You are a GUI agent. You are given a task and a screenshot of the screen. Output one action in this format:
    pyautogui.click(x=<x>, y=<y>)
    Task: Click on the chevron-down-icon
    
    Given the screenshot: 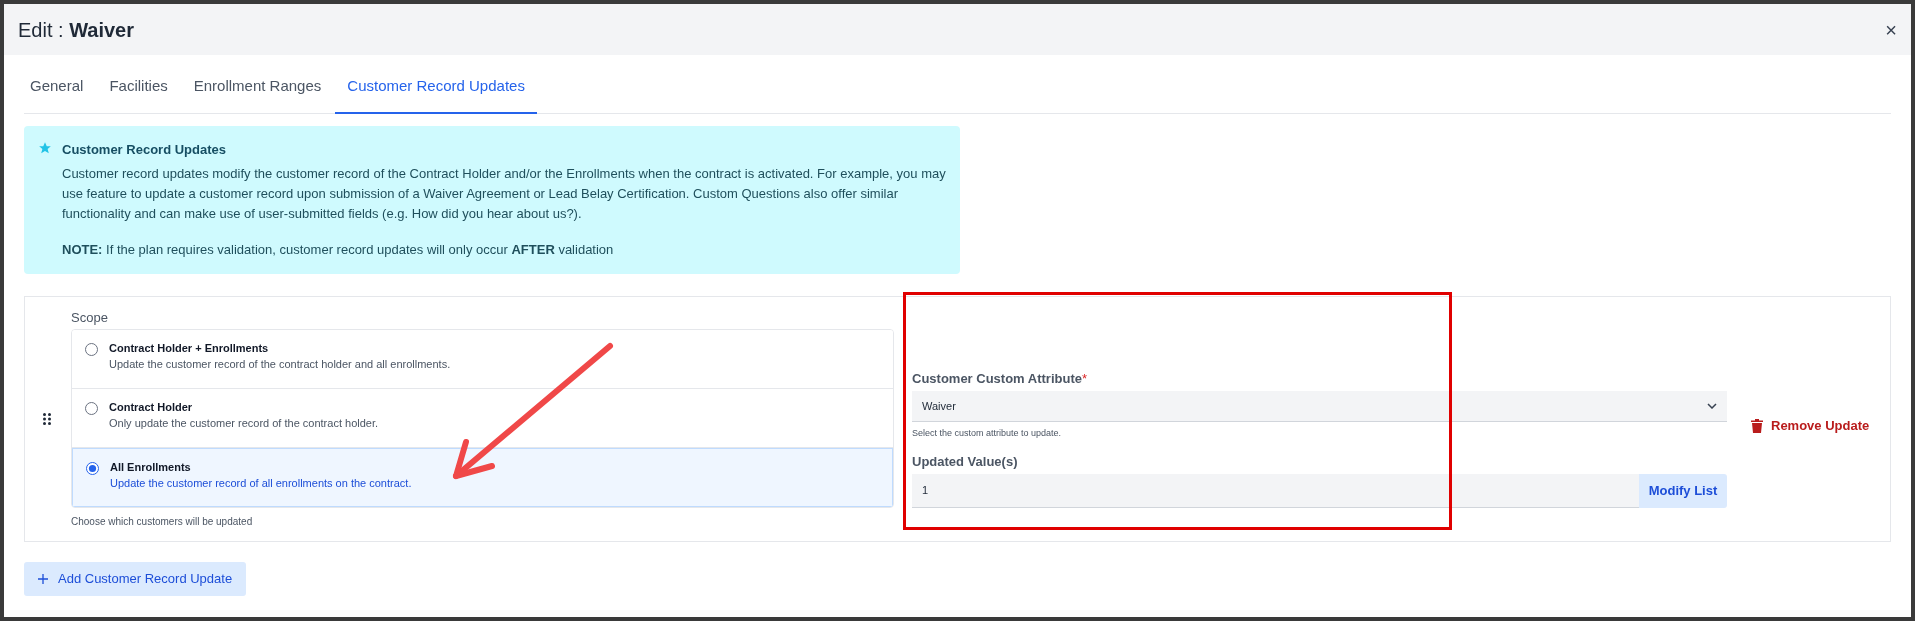 What is the action you would take?
    pyautogui.click(x=1712, y=405)
    